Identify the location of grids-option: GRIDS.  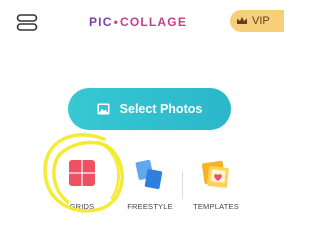
(82, 185).